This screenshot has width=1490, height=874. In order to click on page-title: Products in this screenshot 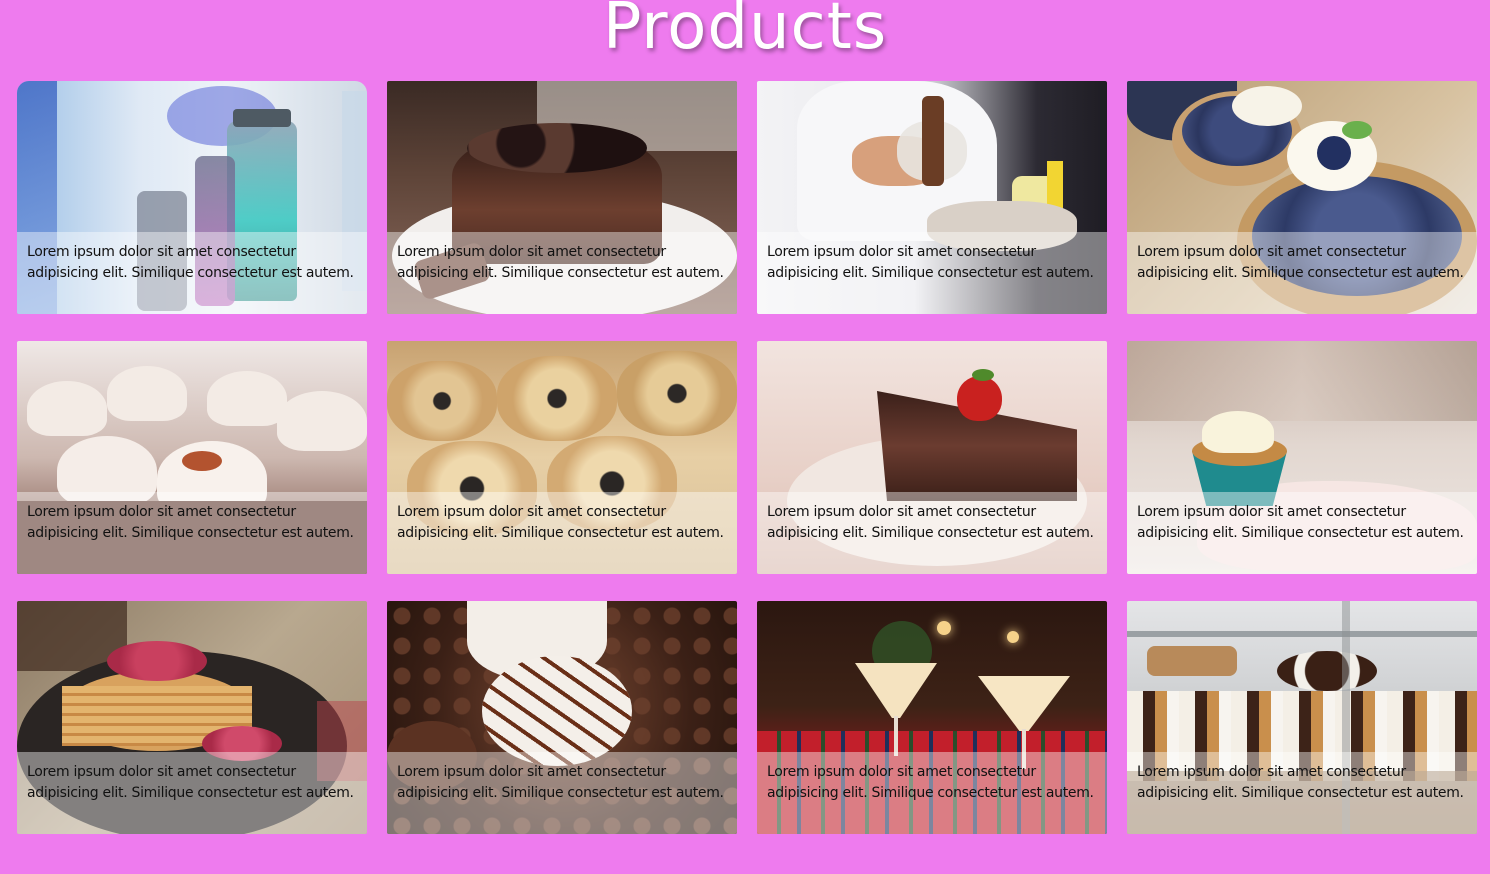, I will do `click(745, 32)`.